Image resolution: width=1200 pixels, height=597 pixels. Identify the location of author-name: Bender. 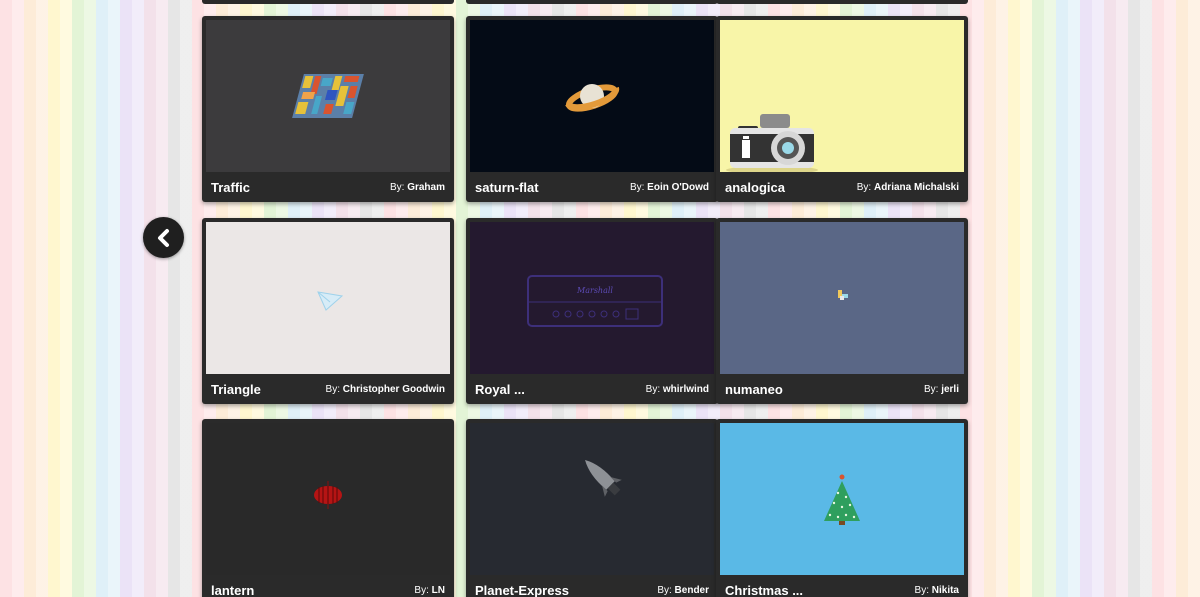
(692, 590).